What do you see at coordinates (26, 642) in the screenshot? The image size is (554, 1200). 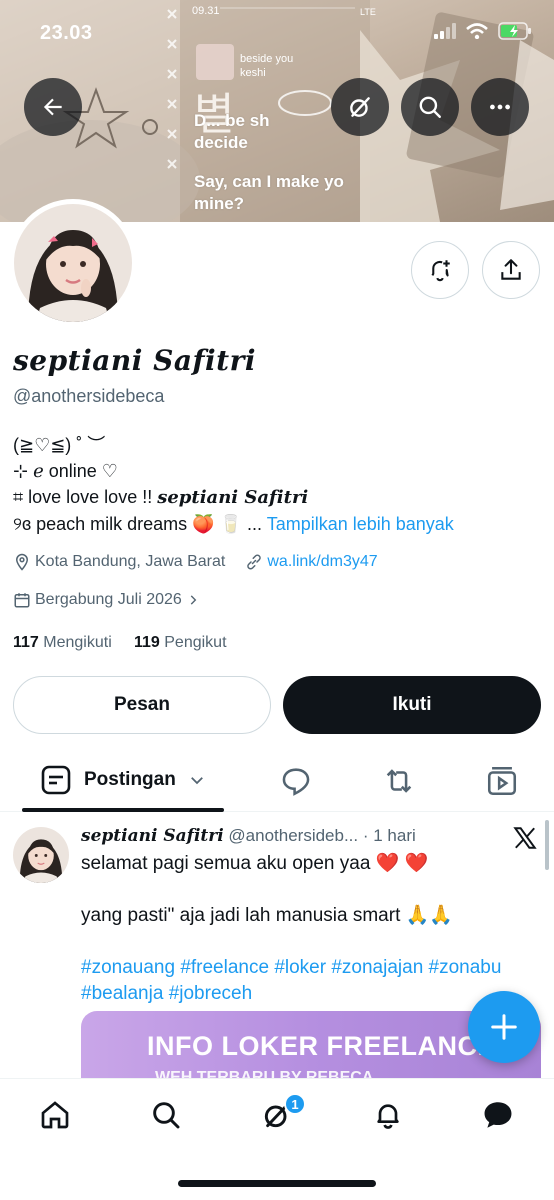 I see `following-count: 117` at bounding box center [26, 642].